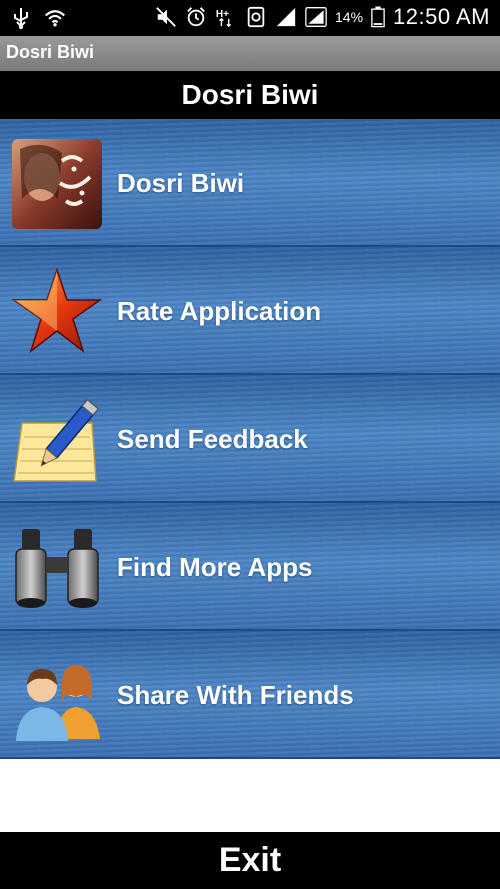 This screenshot has width=500, height=889. I want to click on app-title: Dosri Biwi, so click(50, 52).